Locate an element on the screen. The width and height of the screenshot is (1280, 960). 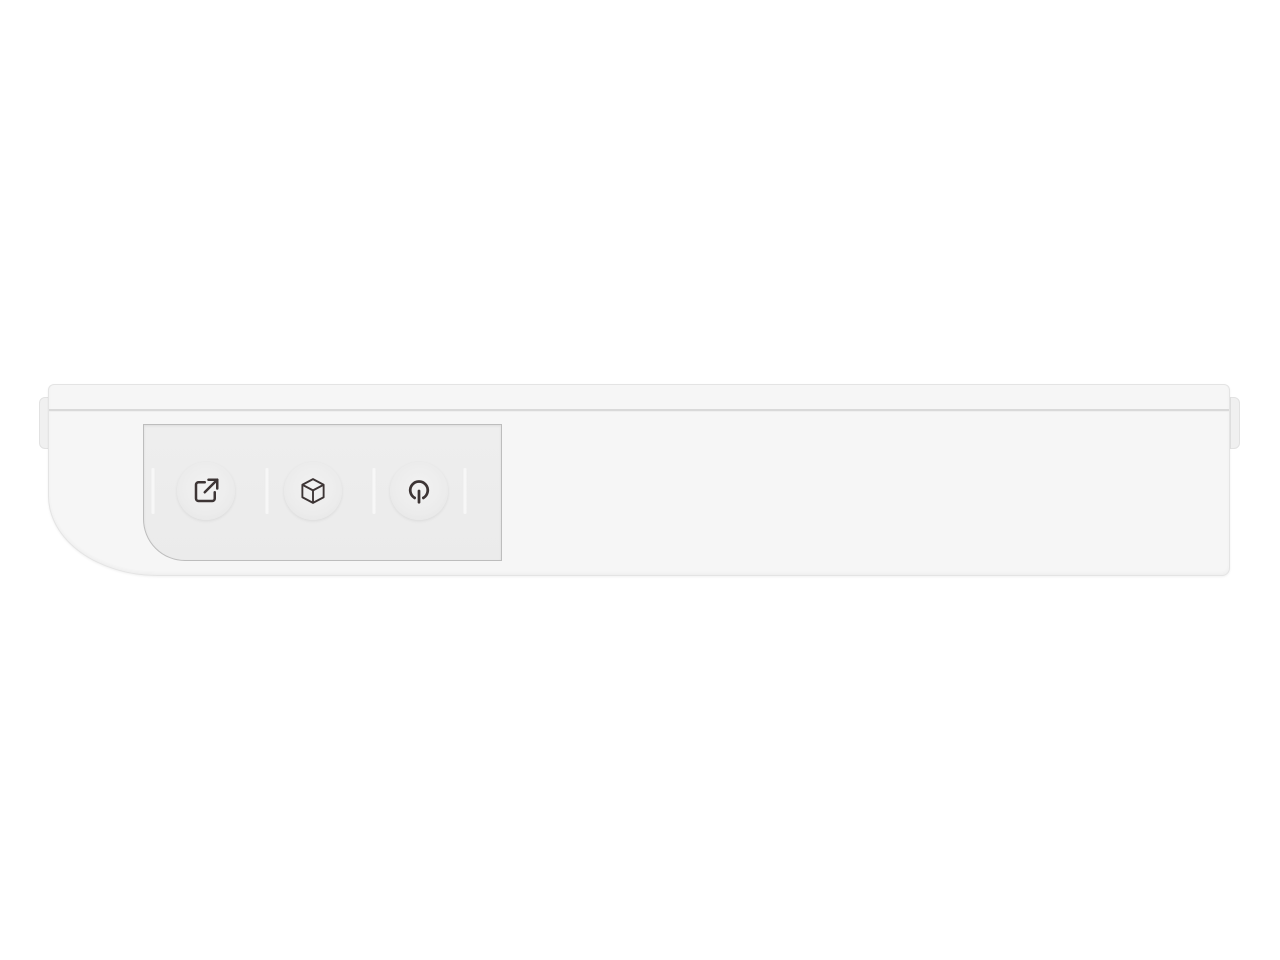
top-ridge is located at coordinates (639, 410).